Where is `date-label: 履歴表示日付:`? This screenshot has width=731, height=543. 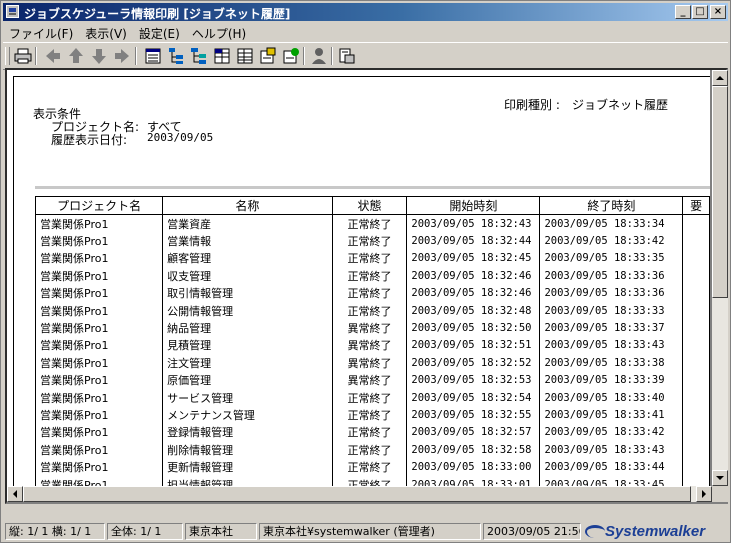 date-label: 履歴表示日付: is located at coordinates (89, 140).